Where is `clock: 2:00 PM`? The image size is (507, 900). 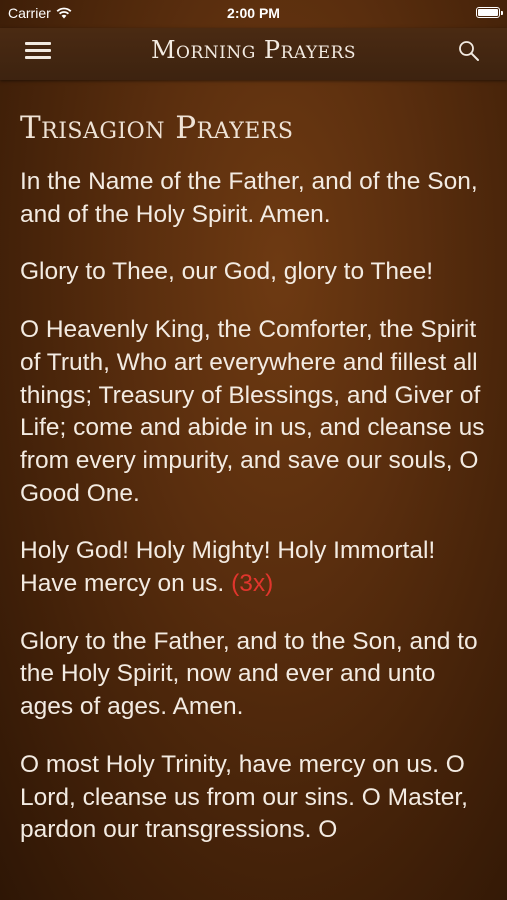
clock: 2:00 PM is located at coordinates (253, 13).